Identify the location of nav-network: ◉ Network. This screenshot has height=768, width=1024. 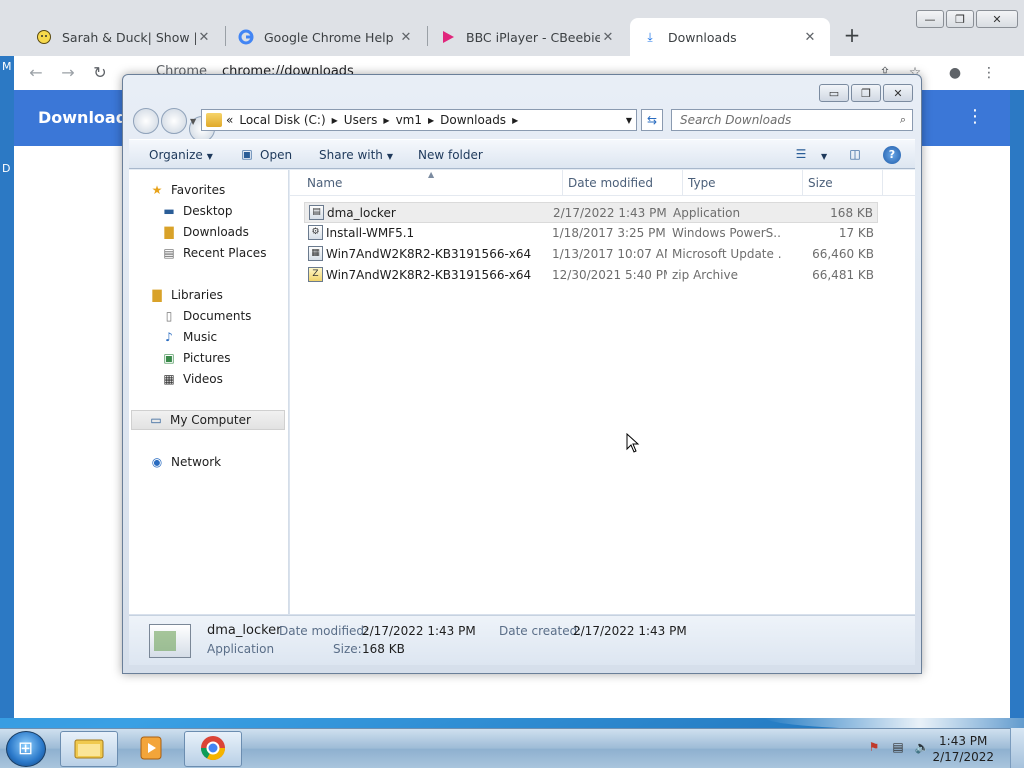
(185, 462).